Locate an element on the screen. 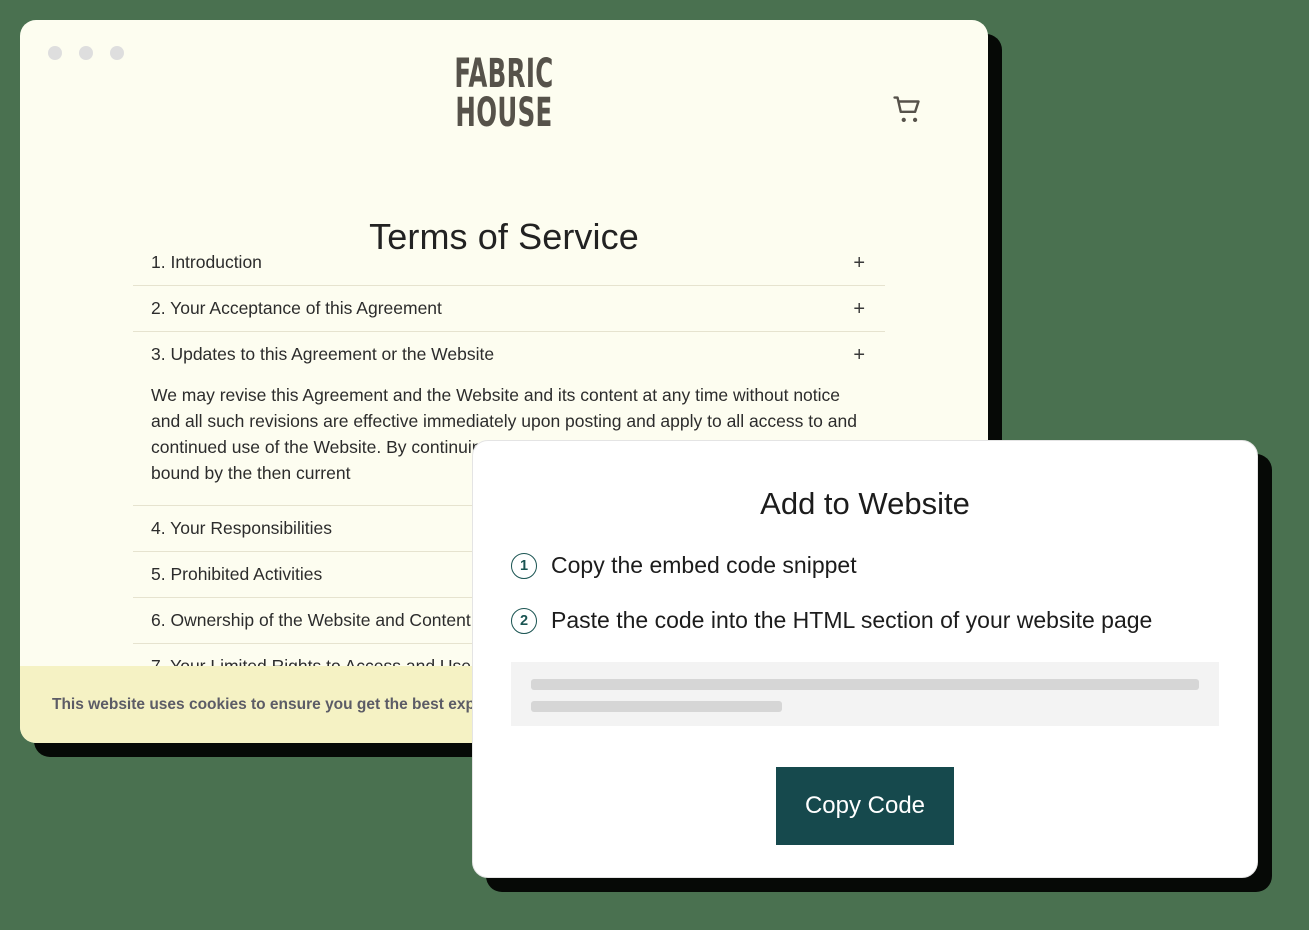 The width and height of the screenshot is (1309, 930). accordion-item-1: 1. Introduction + is located at coordinates (509, 263).